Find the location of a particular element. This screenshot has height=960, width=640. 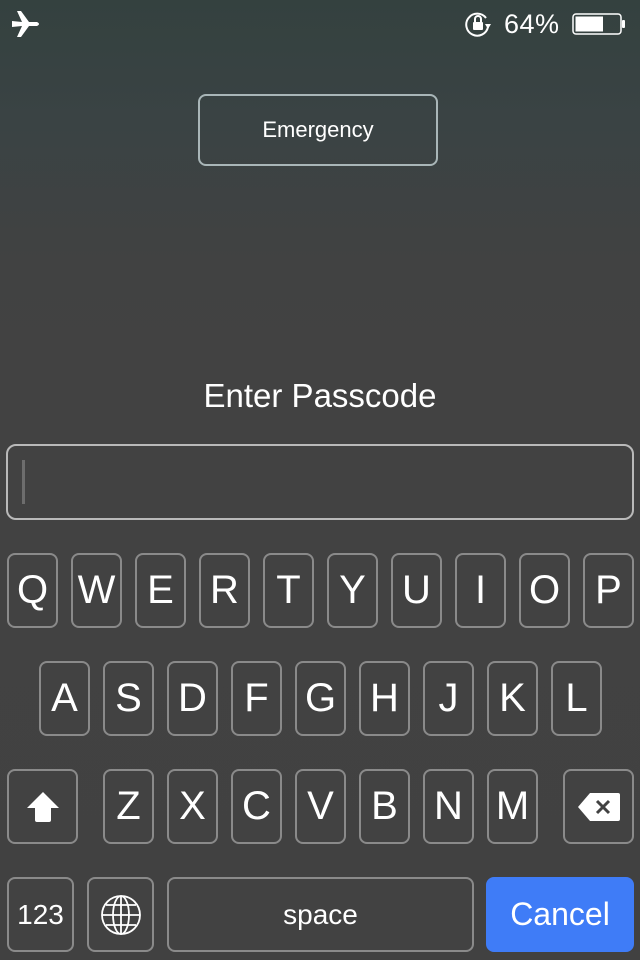

cancel-button: Cancel is located at coordinates (560, 914).